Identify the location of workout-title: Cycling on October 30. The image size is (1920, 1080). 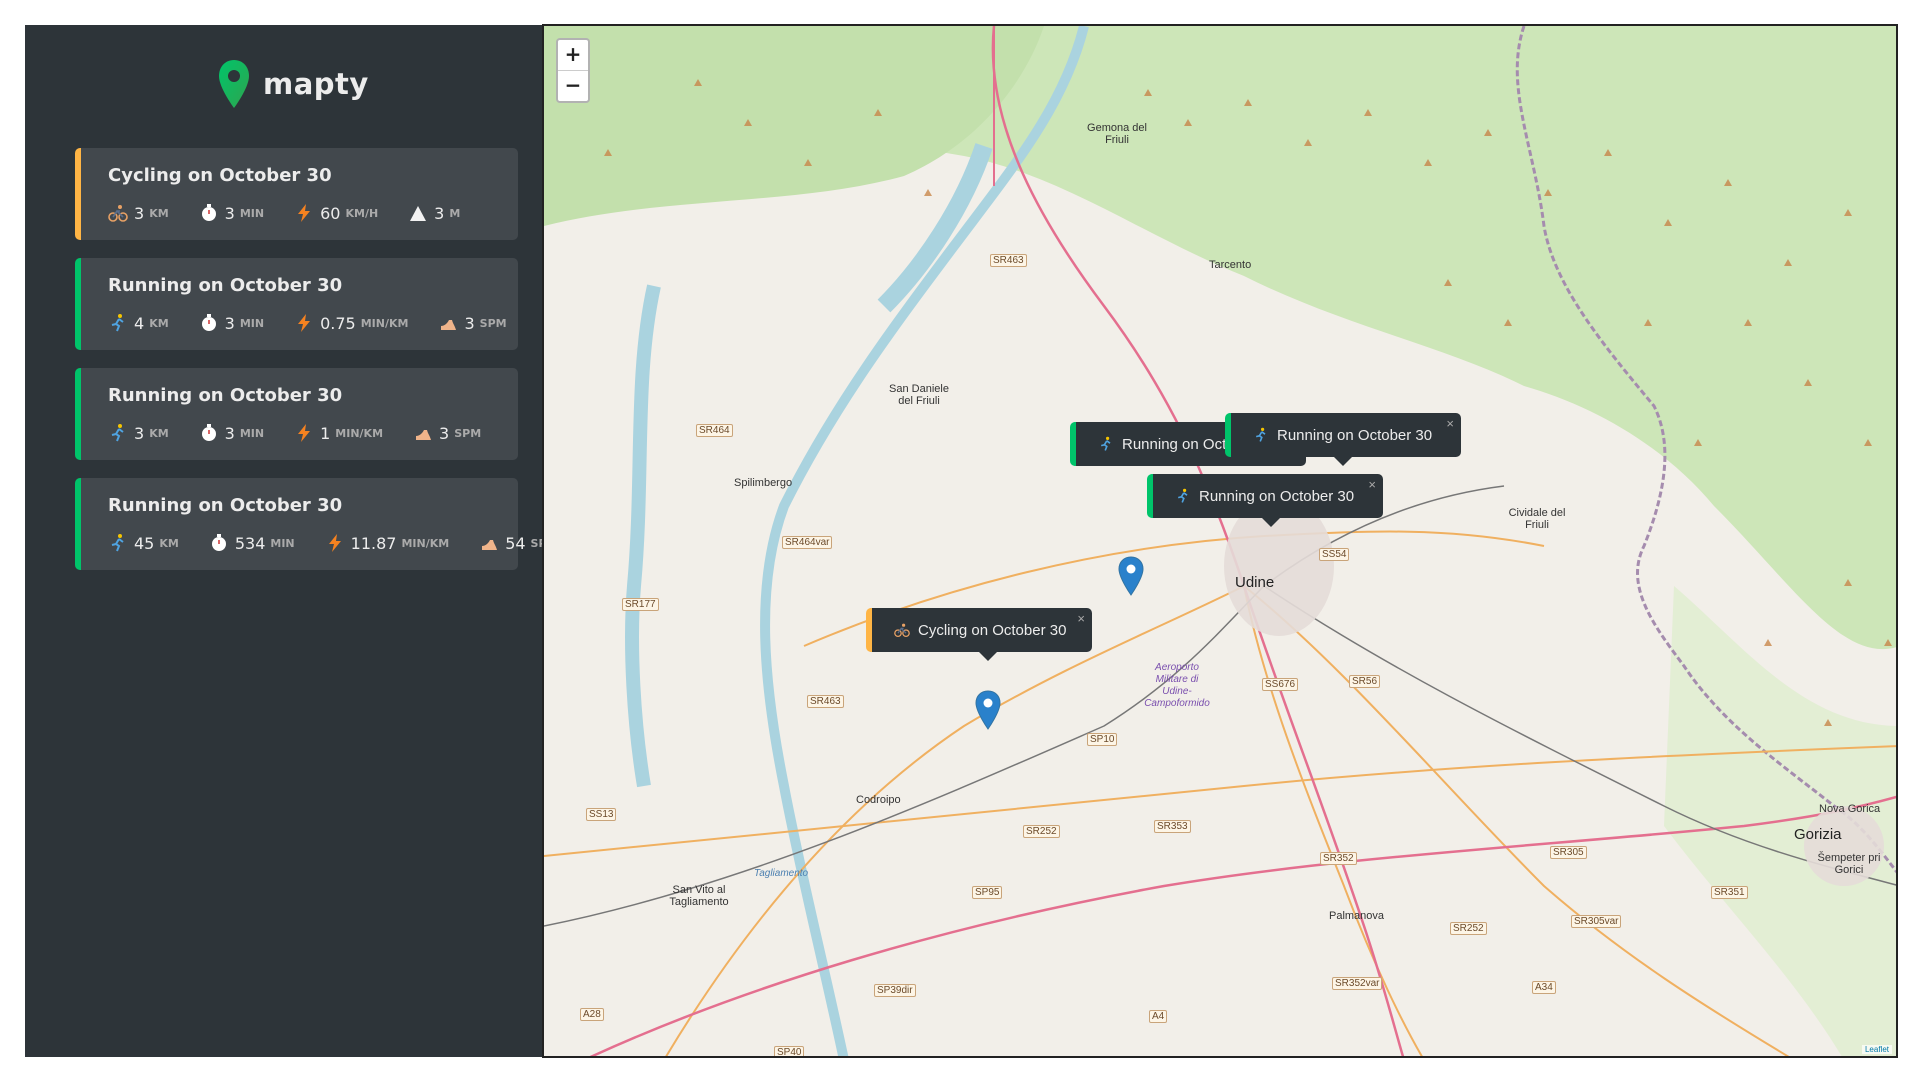
(220, 175).